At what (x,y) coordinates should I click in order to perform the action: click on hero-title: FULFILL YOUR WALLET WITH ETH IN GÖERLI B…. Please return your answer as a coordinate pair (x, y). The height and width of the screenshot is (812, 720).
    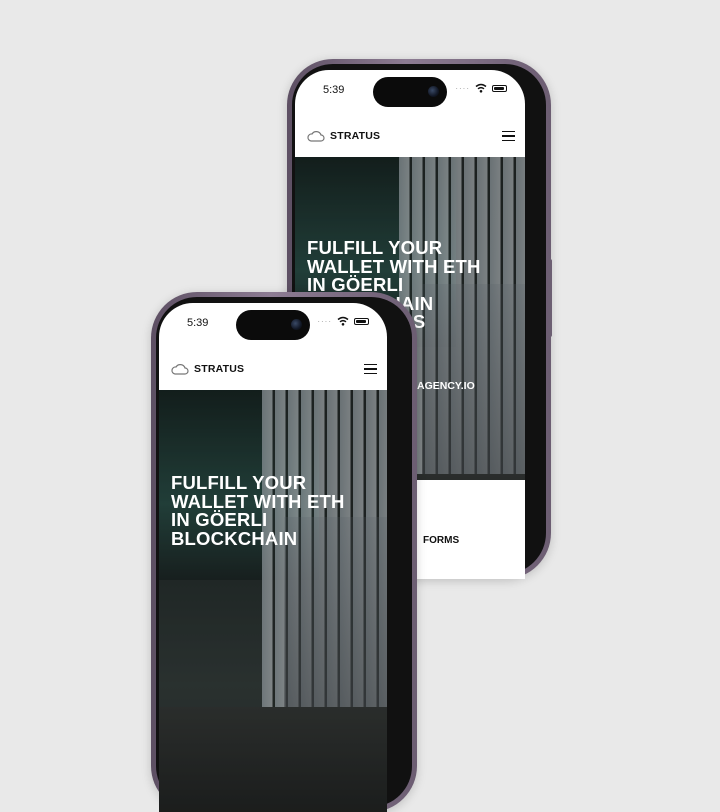
    Looking at the image, I should click on (275, 511).